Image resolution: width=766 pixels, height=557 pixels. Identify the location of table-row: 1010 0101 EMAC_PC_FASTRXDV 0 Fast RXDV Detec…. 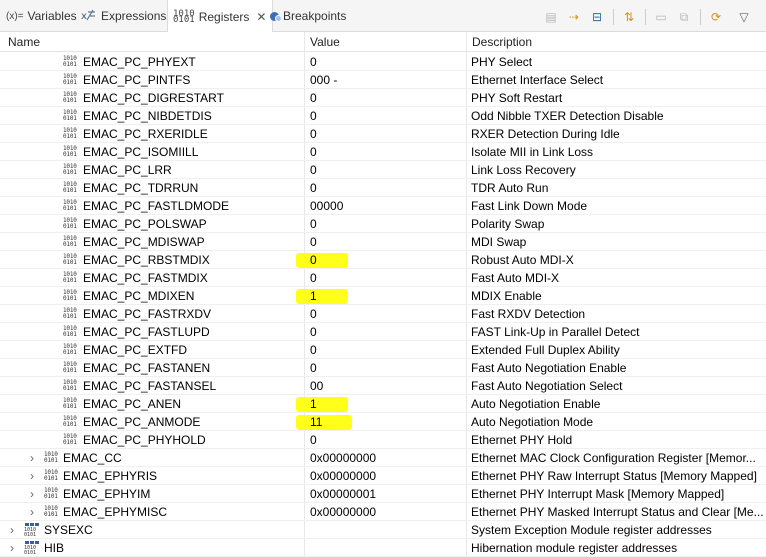
(383, 314).